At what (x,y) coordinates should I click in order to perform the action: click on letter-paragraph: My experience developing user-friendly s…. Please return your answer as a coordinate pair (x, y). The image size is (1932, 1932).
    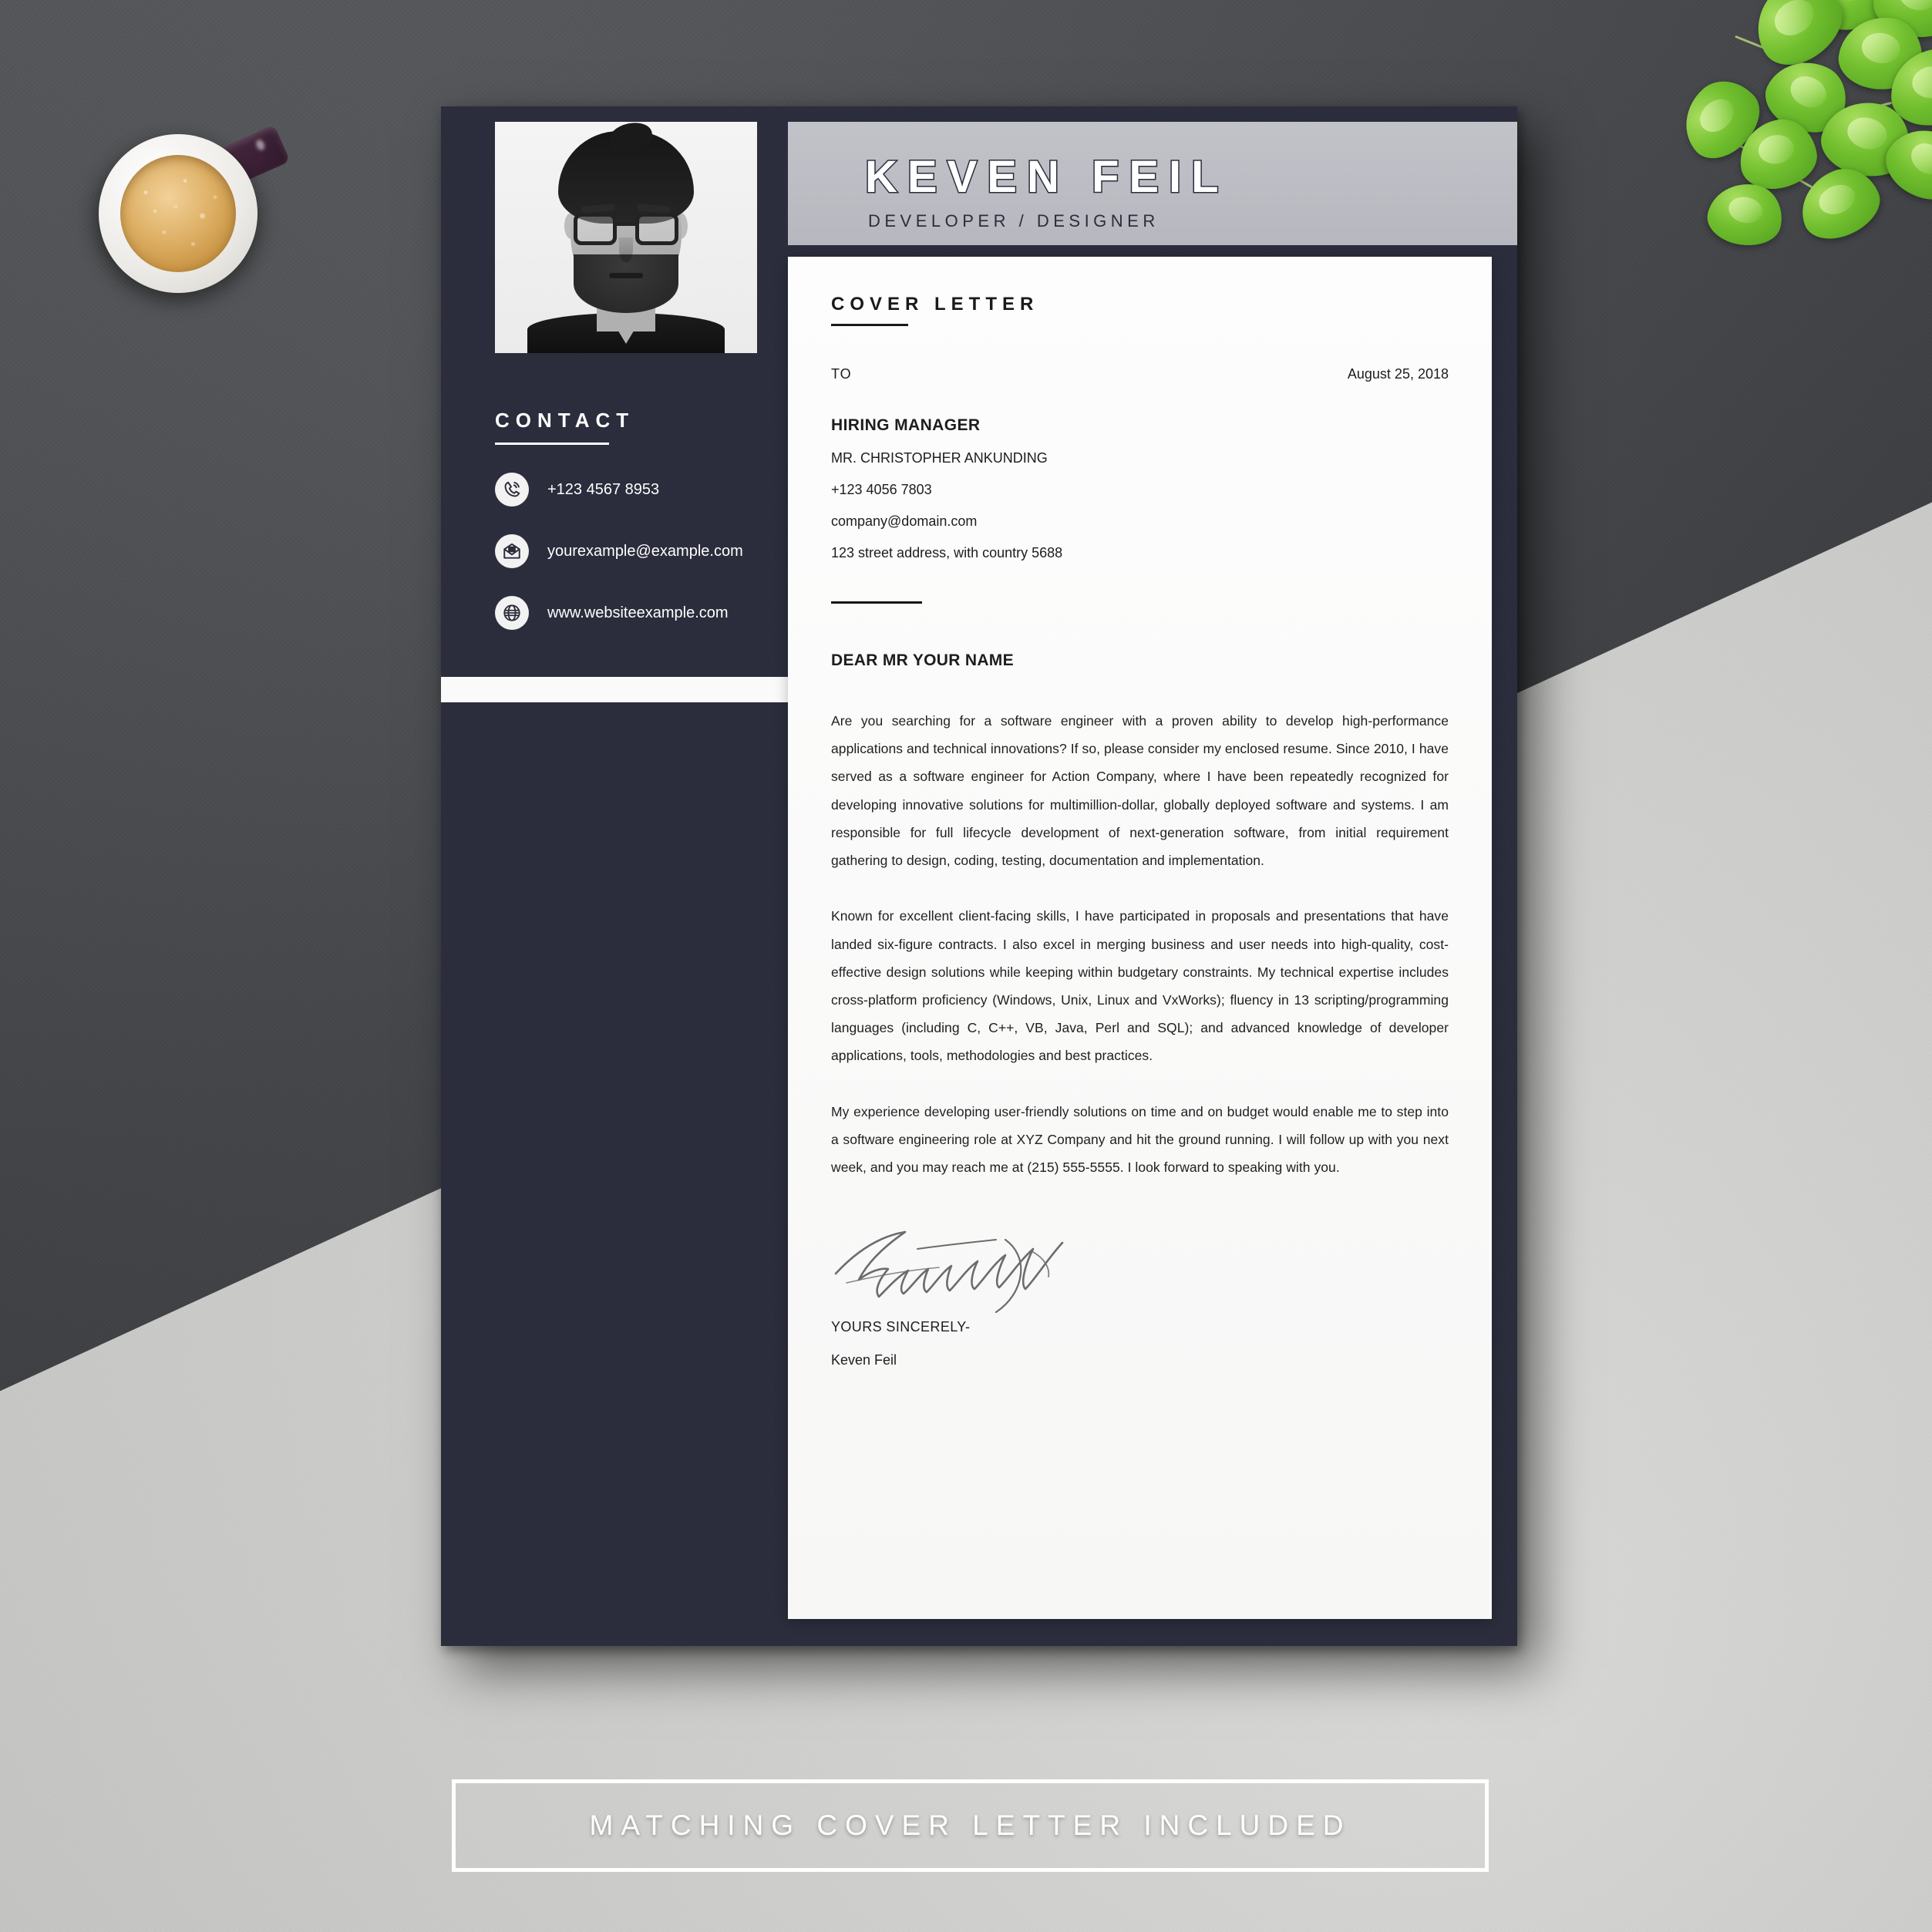
    Looking at the image, I should click on (1140, 1139).